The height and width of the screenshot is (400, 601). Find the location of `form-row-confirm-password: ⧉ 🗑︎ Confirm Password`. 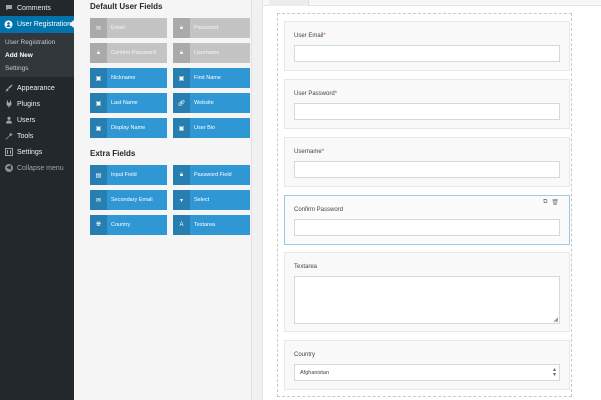

form-row-confirm-password: ⧉ 🗑︎ Confirm Password is located at coordinates (427, 220).